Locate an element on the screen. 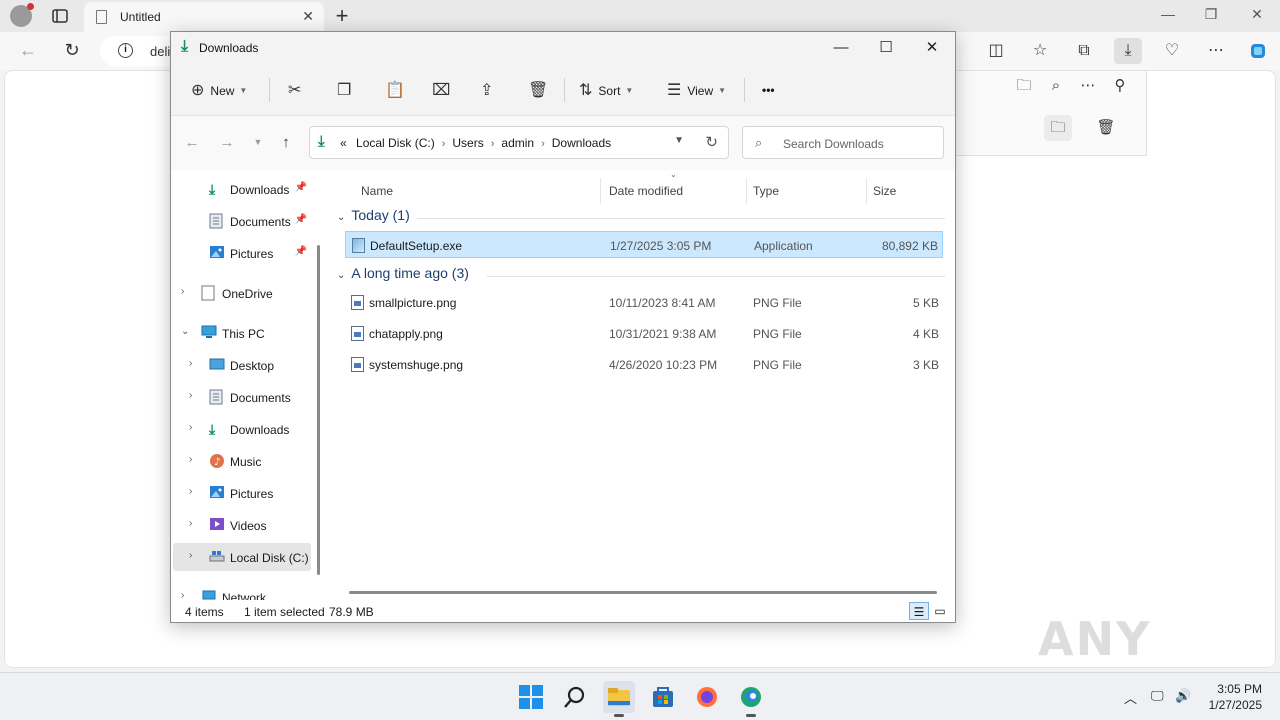 This screenshot has width=1280, height=720. more-options-icon: ⋯ is located at coordinates (1088, 86).